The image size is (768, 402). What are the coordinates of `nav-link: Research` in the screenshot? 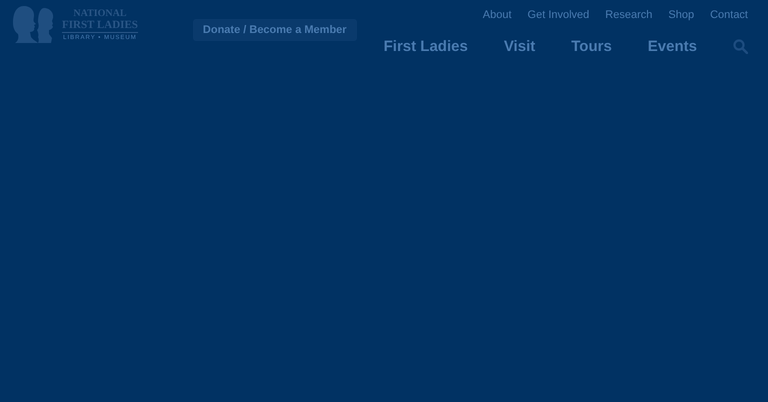 It's located at (628, 15).